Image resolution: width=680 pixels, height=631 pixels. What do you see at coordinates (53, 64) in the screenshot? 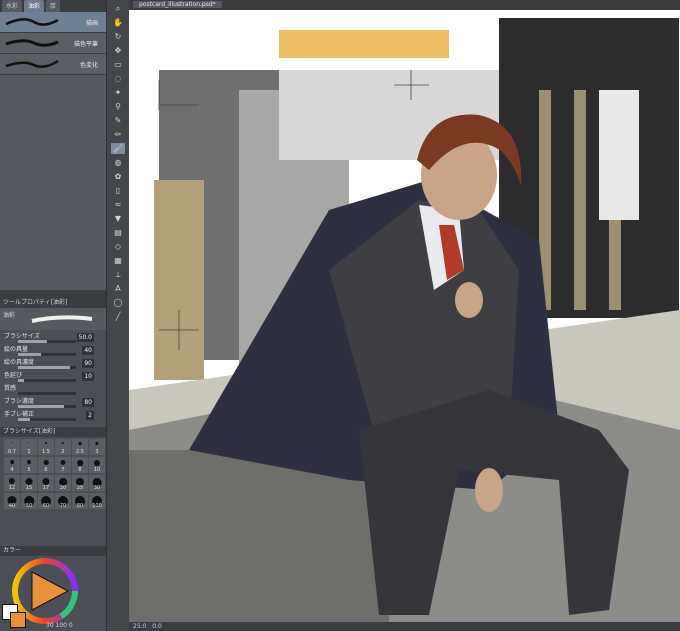
I see `brush-item-3: 色変化` at bounding box center [53, 64].